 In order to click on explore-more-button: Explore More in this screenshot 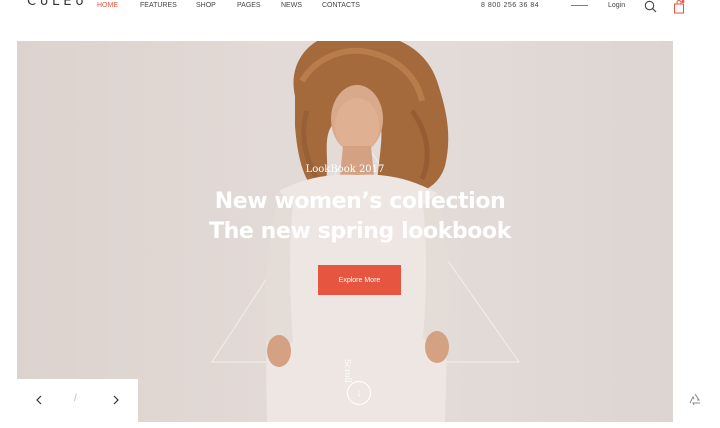, I will do `click(359, 280)`.